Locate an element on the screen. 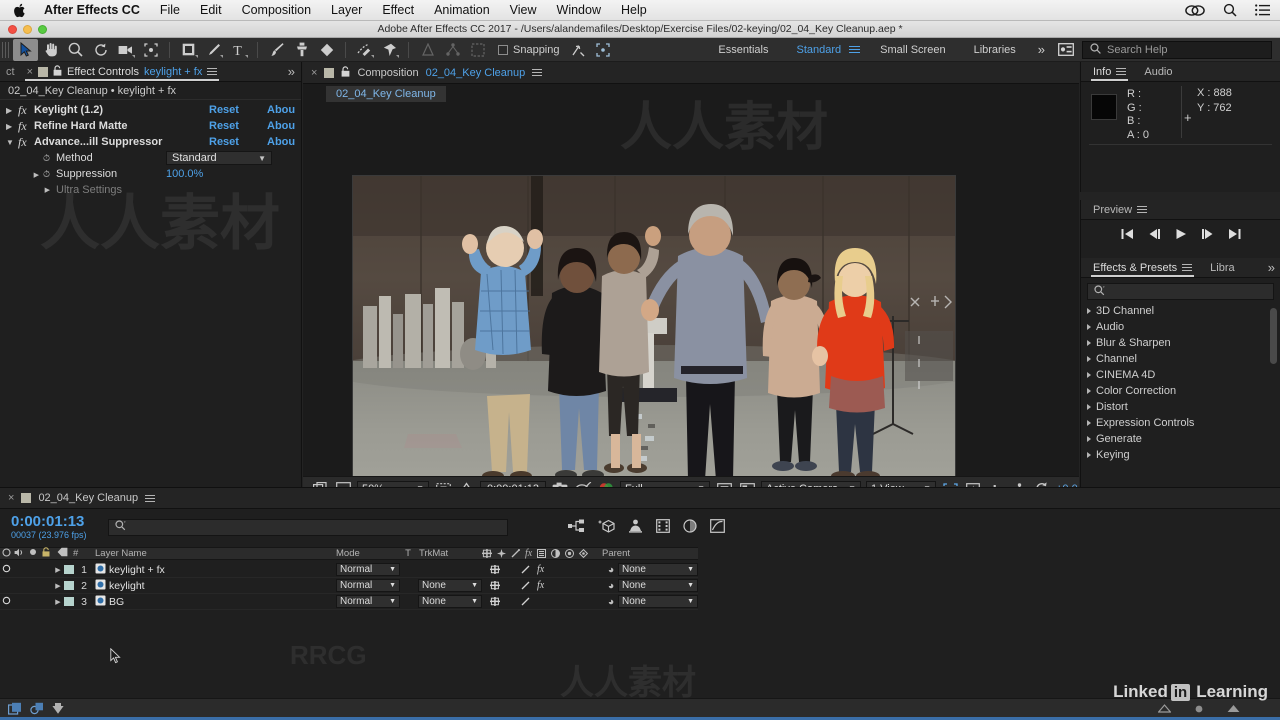 The height and width of the screenshot is (720, 1280). mask-tool is located at coordinates (477, 50).